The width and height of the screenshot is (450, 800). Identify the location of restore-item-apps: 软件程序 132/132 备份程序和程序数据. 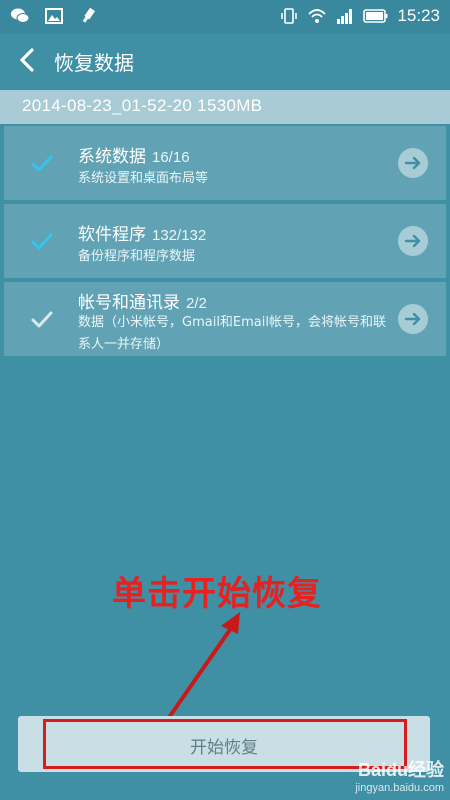
(225, 241).